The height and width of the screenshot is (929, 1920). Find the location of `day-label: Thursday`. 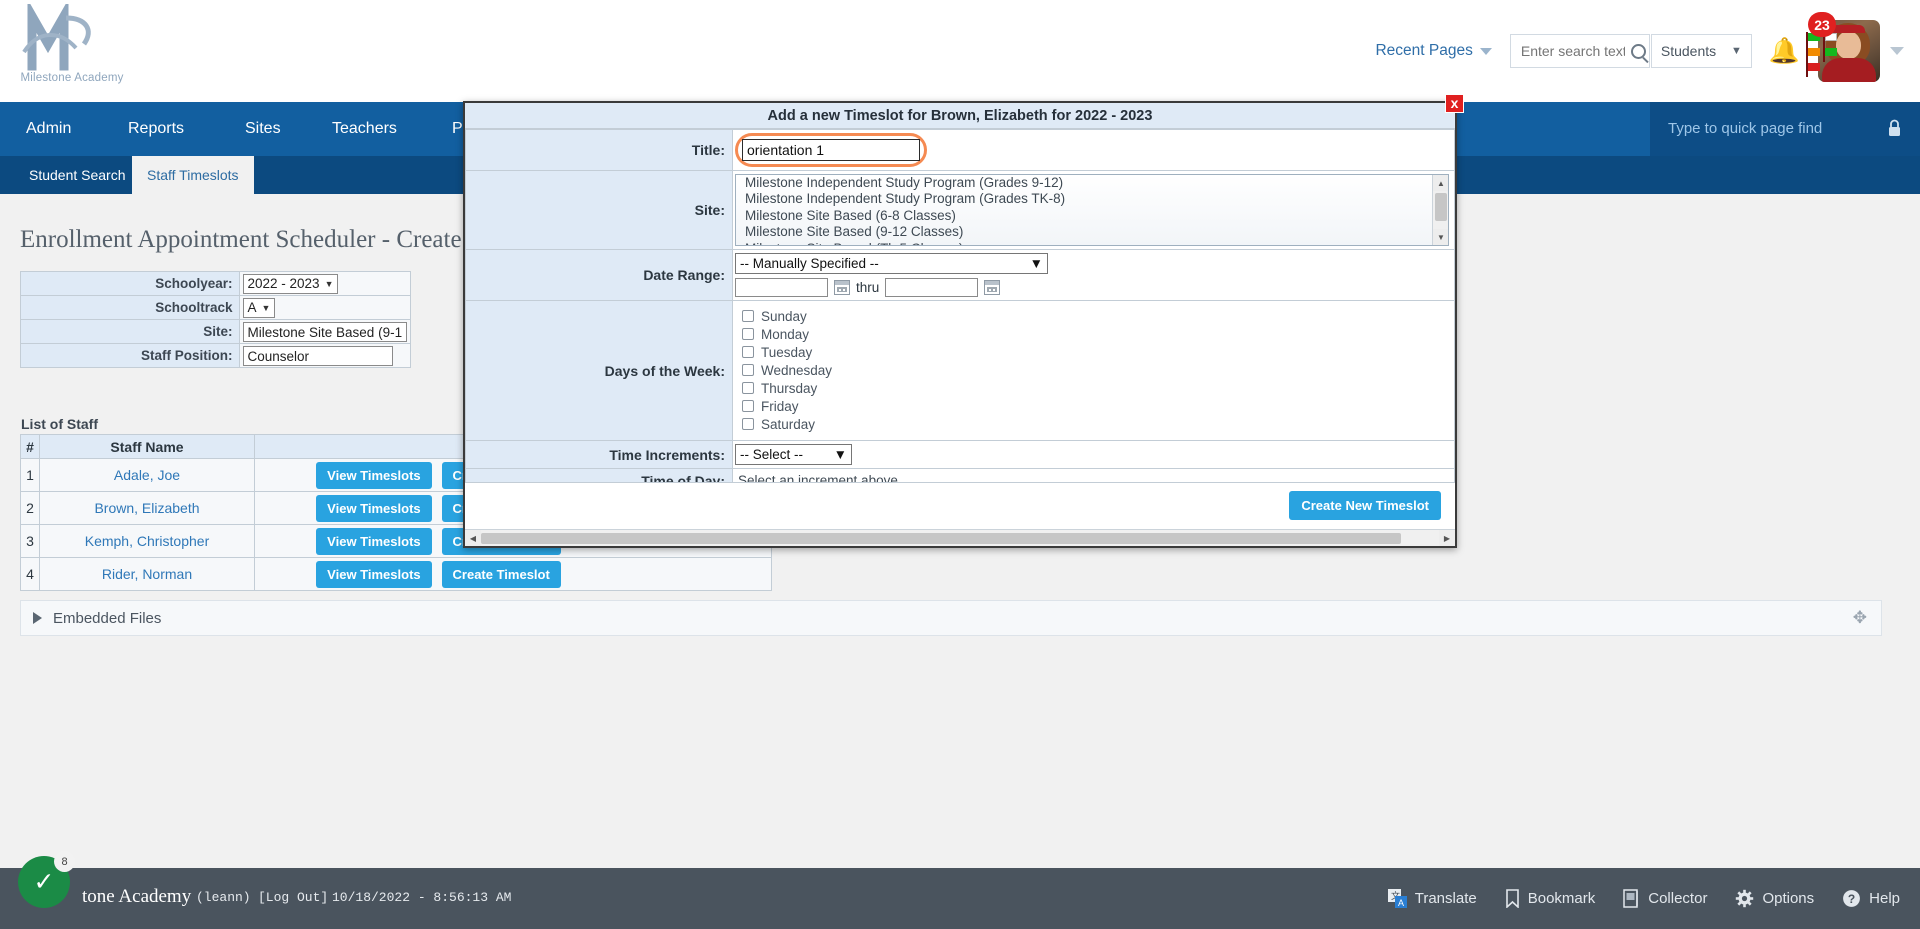

day-label: Thursday is located at coordinates (789, 388).